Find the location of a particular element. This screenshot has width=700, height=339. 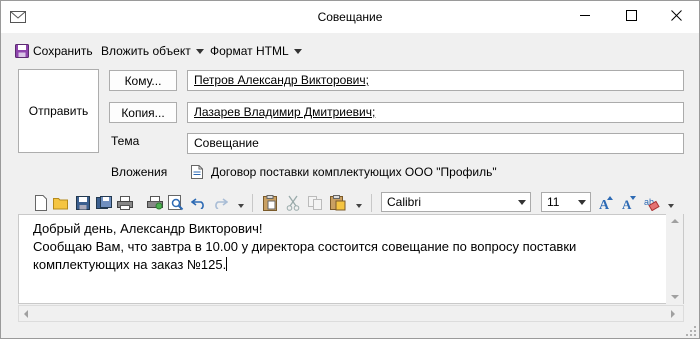

title-bar: Совещание is located at coordinates (350, 17).